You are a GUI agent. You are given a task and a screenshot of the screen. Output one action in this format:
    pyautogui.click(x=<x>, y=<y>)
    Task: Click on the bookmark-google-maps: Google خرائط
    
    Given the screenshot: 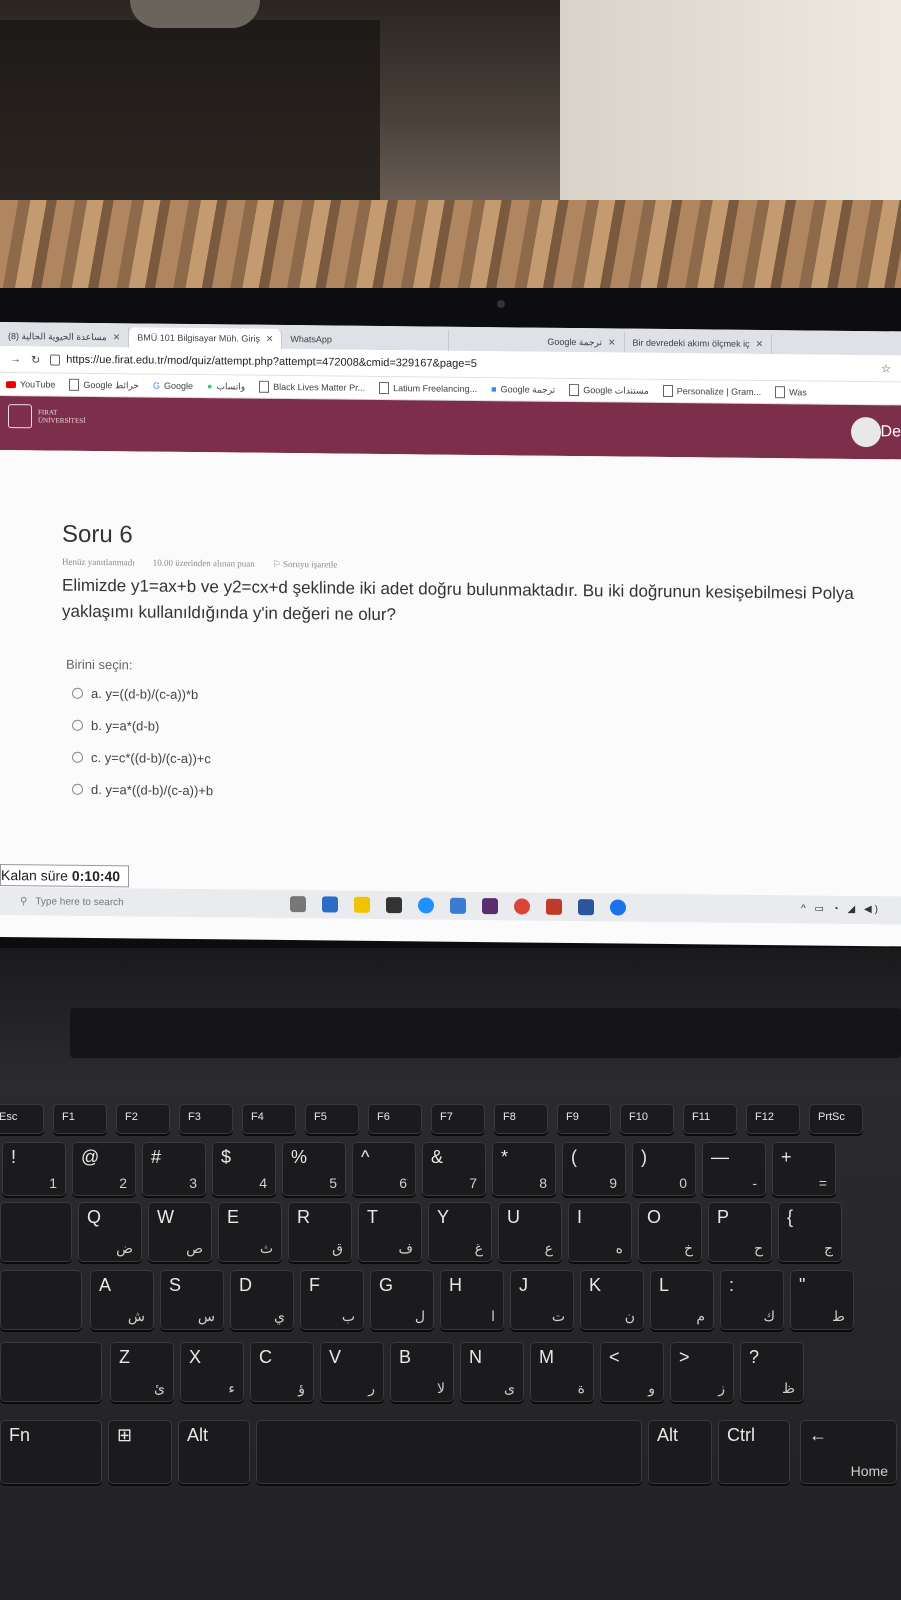 What is the action you would take?
    pyautogui.click(x=104, y=385)
    